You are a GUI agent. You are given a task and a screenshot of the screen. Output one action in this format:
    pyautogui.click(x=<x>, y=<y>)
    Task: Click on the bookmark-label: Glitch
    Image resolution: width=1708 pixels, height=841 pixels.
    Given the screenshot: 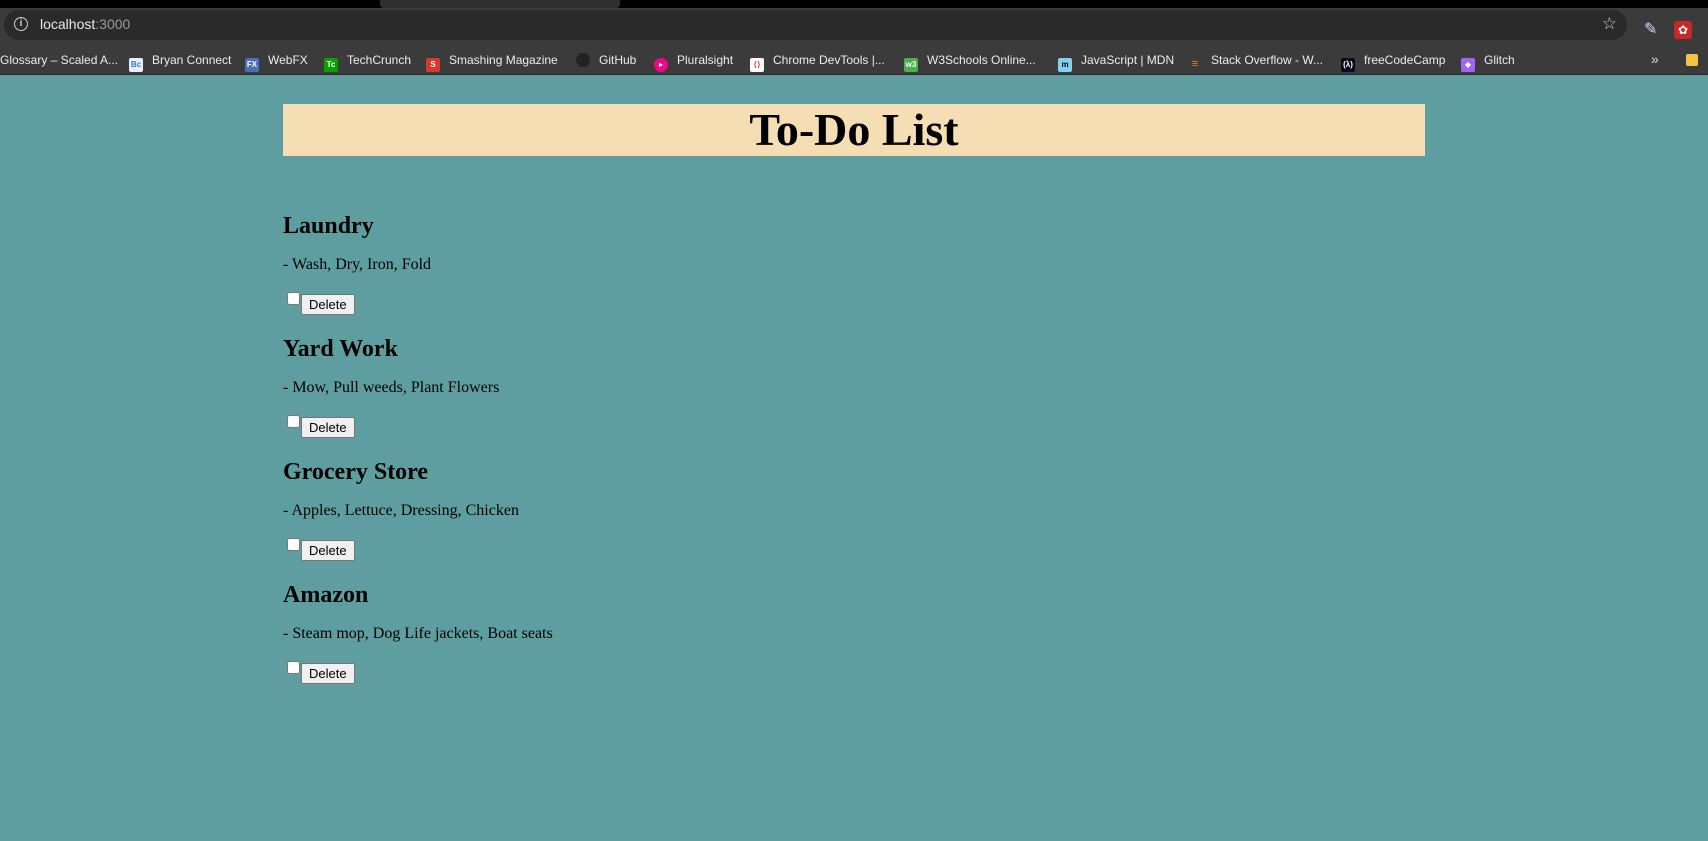 What is the action you would take?
    pyautogui.click(x=1499, y=60)
    